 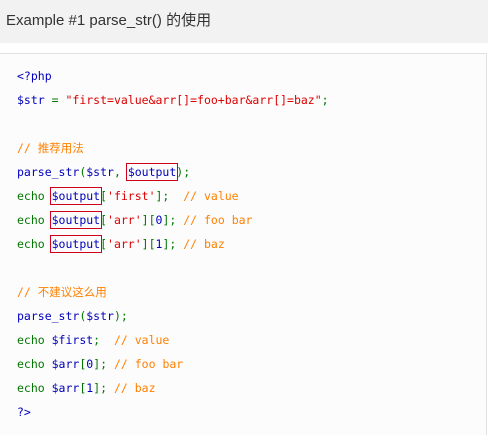 I want to click on code-line-echo-arr1: echo $output['arr'][1]; // baz, so click(x=121, y=244).